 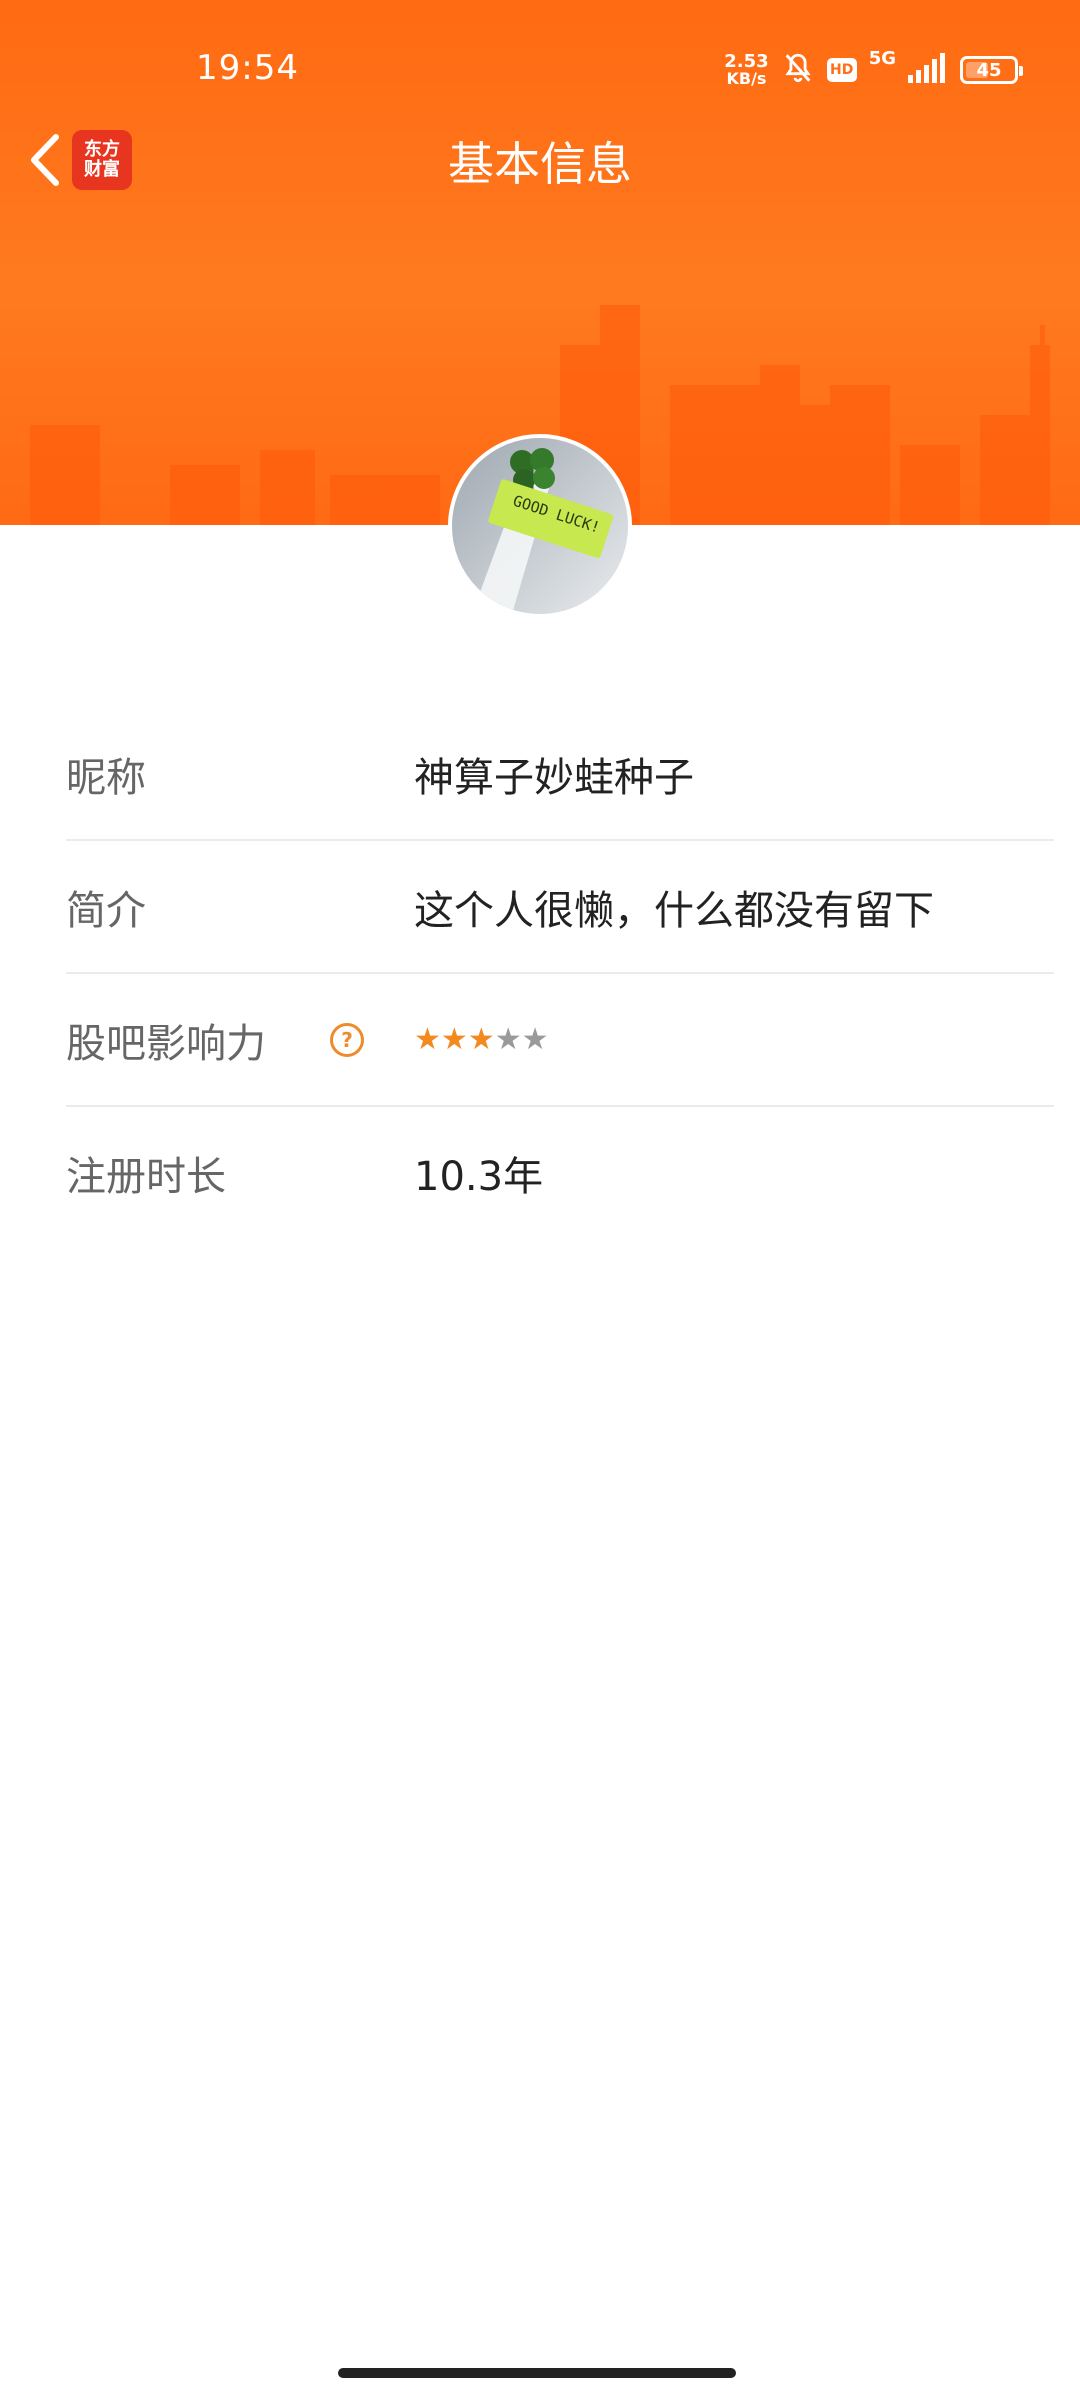 What do you see at coordinates (537, 2373) in the screenshot?
I see `home-indicator` at bounding box center [537, 2373].